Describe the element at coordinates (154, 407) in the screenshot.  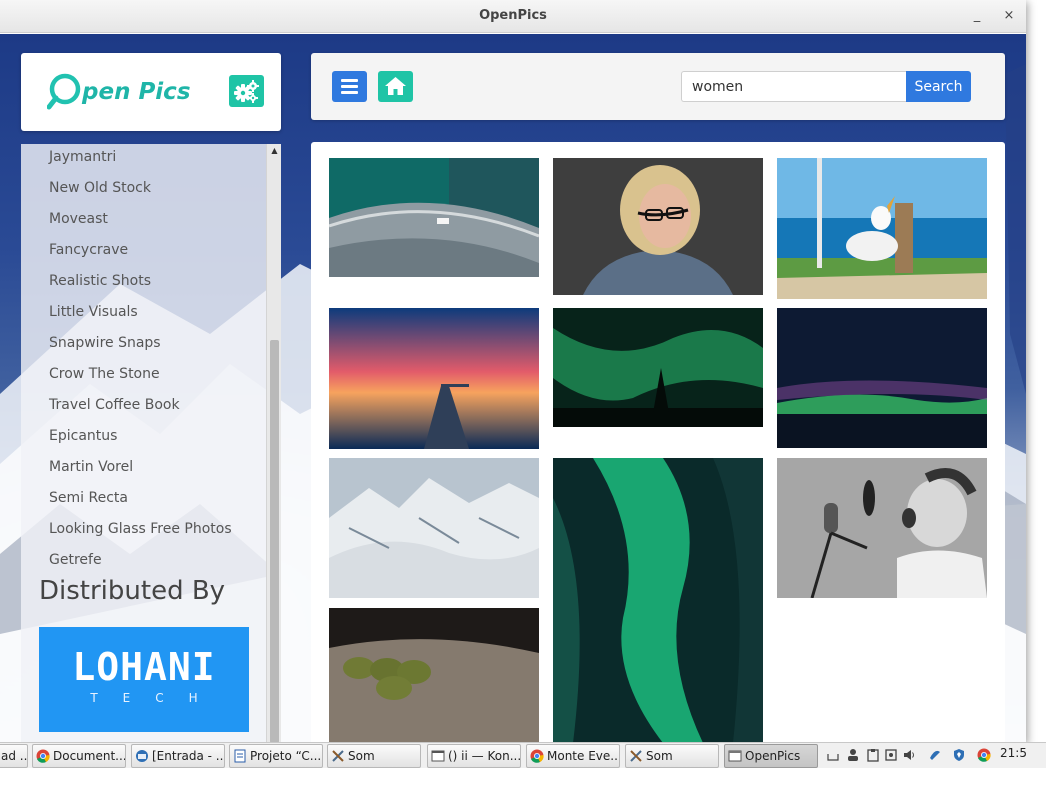
I see `source-item-travel-coffee-book: Travel Coffee Book` at that location.